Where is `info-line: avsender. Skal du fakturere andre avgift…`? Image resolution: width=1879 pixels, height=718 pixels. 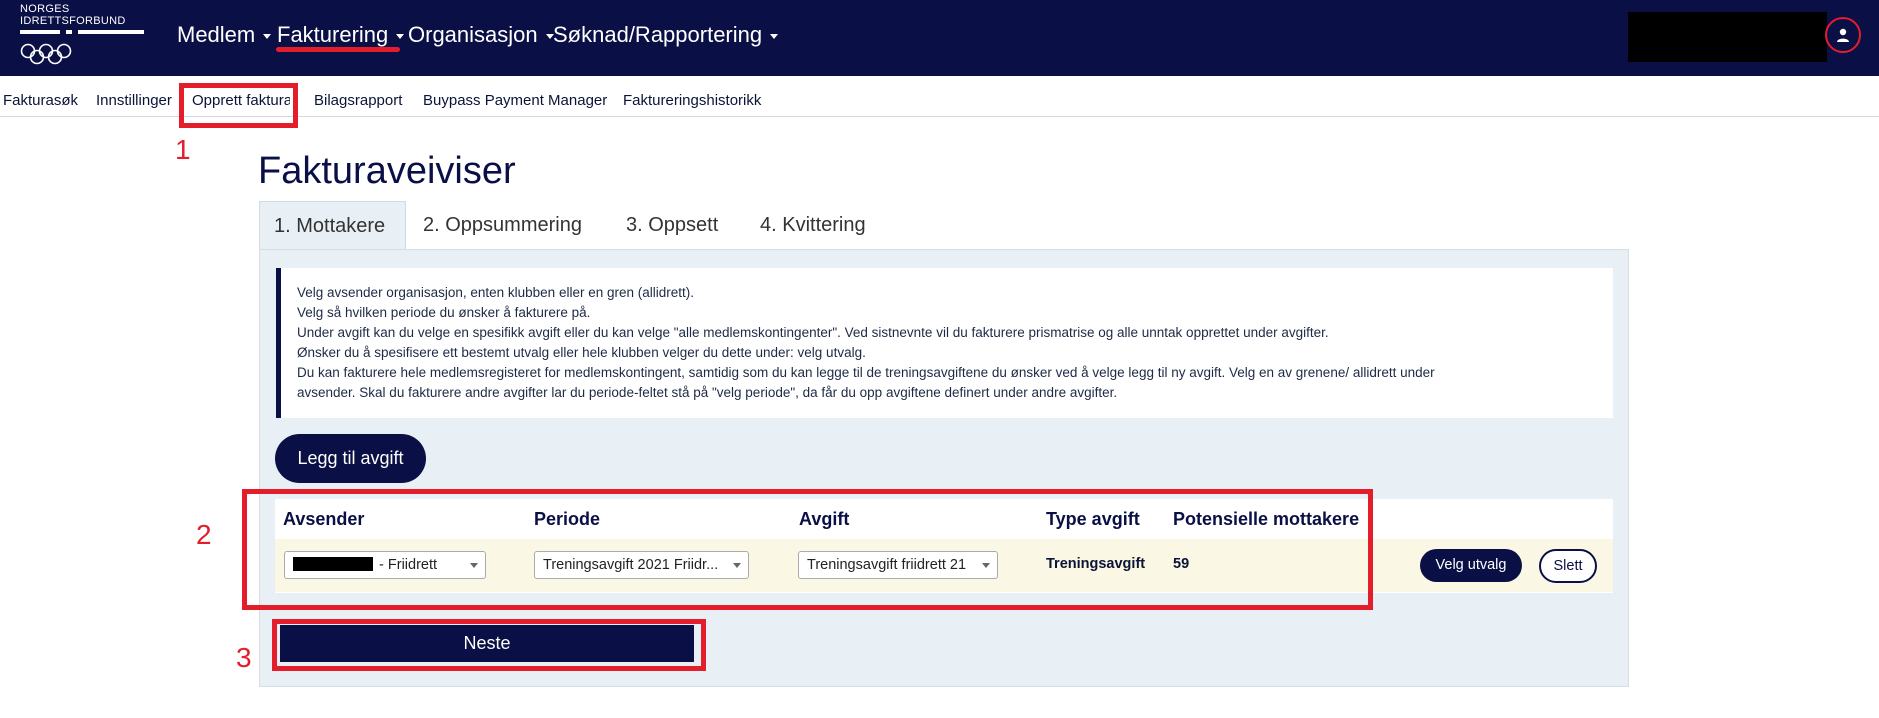
info-line: avsender. Skal du fakturere andre avgift… is located at coordinates (707, 392).